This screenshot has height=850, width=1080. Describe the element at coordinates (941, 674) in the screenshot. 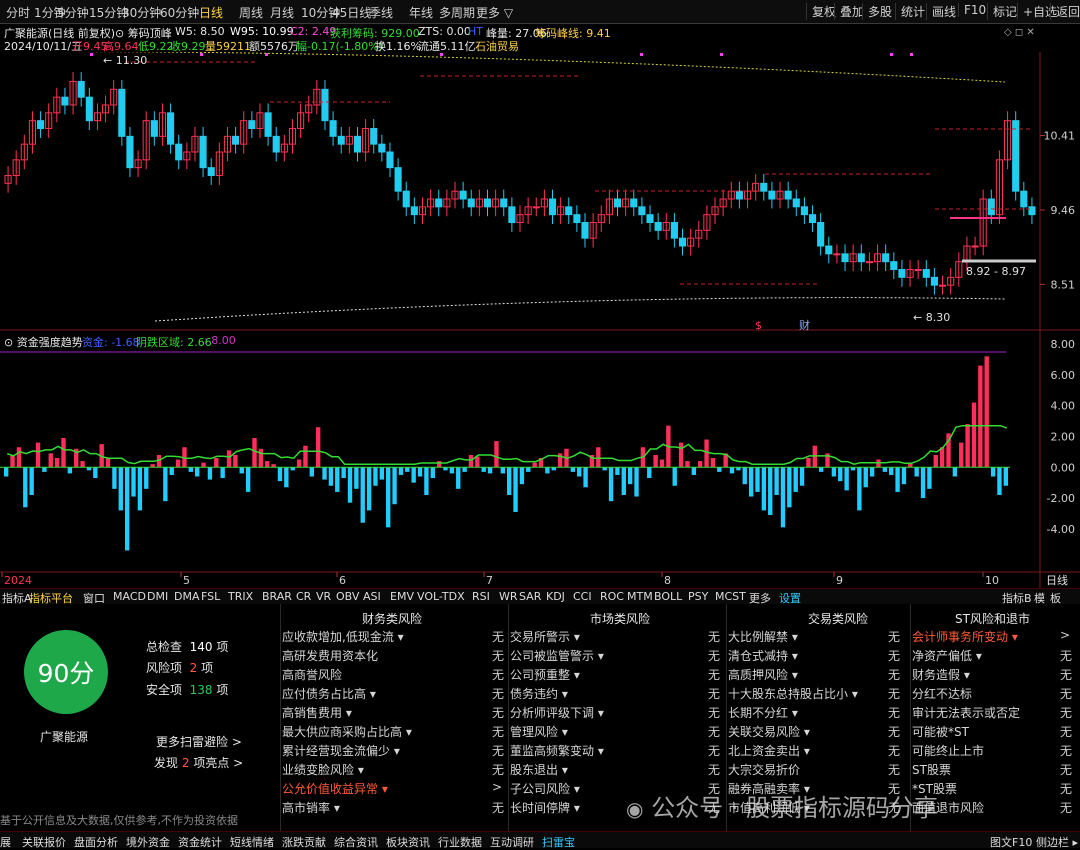

I see `risk-item: 财务造假 ▾` at that location.